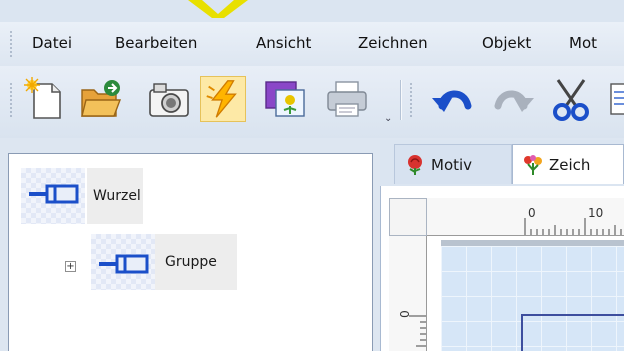 The width and height of the screenshot is (624, 351). What do you see at coordinates (506, 43) in the screenshot?
I see `menu-objekt: Objekt` at bounding box center [506, 43].